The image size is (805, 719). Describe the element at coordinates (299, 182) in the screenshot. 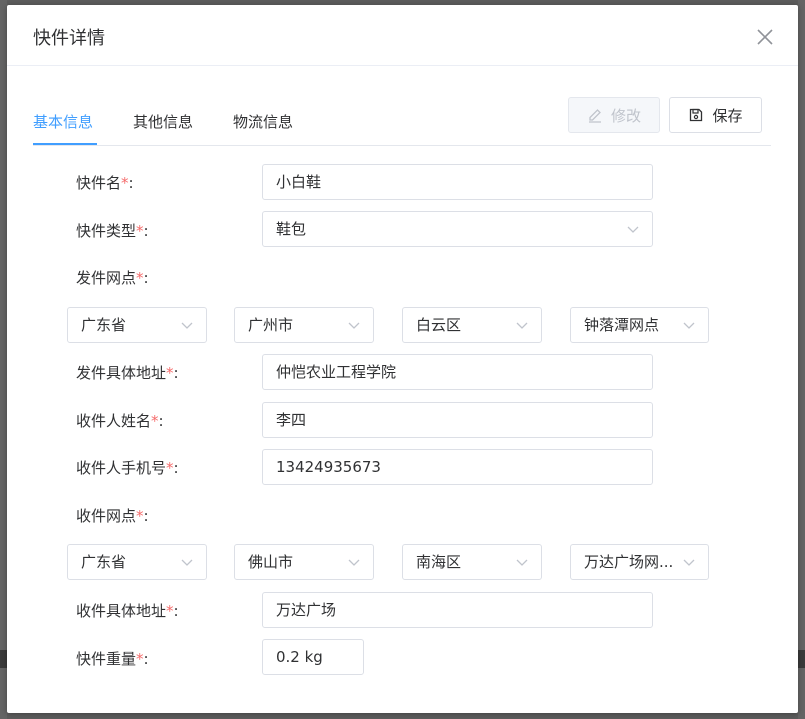

I see `name-value: 小白鞋` at that location.